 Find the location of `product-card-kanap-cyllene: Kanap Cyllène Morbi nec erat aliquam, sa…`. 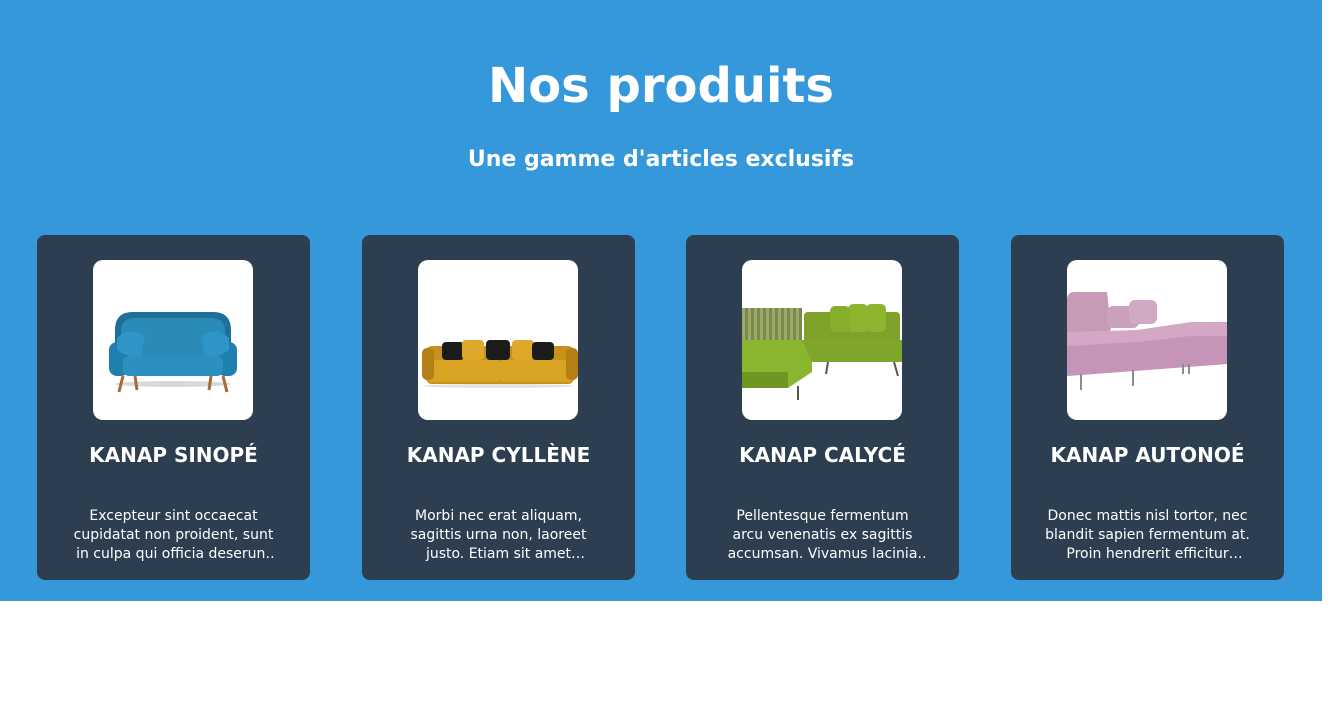

product-card-kanap-cyllene: Kanap Cyllène Morbi nec erat aliquam, sa… is located at coordinates (498, 407).